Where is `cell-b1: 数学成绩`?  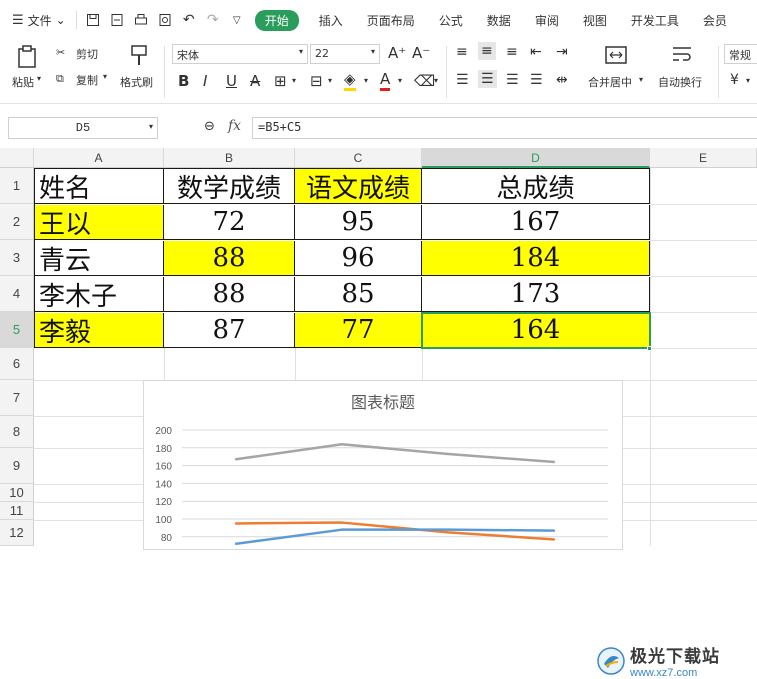 cell-b1: 数学成绩 is located at coordinates (229, 186).